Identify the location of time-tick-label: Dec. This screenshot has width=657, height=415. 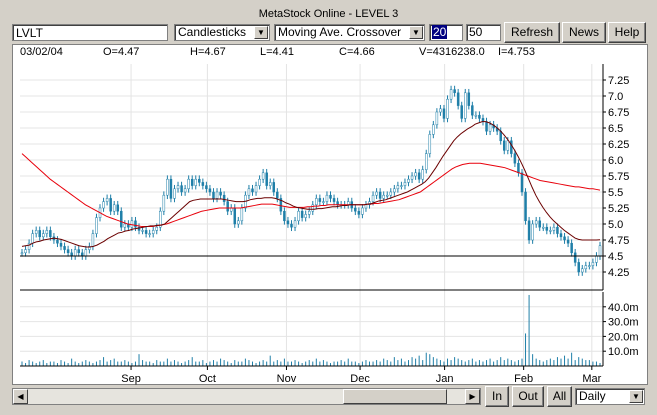
(360, 379).